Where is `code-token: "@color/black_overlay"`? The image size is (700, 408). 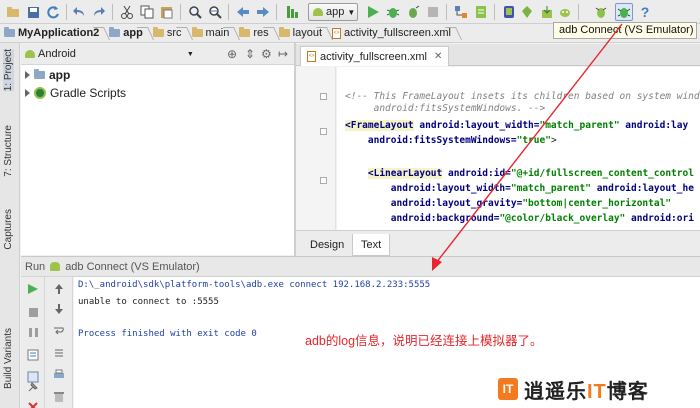 code-token: "@color/black_overlay" is located at coordinates (562, 218).